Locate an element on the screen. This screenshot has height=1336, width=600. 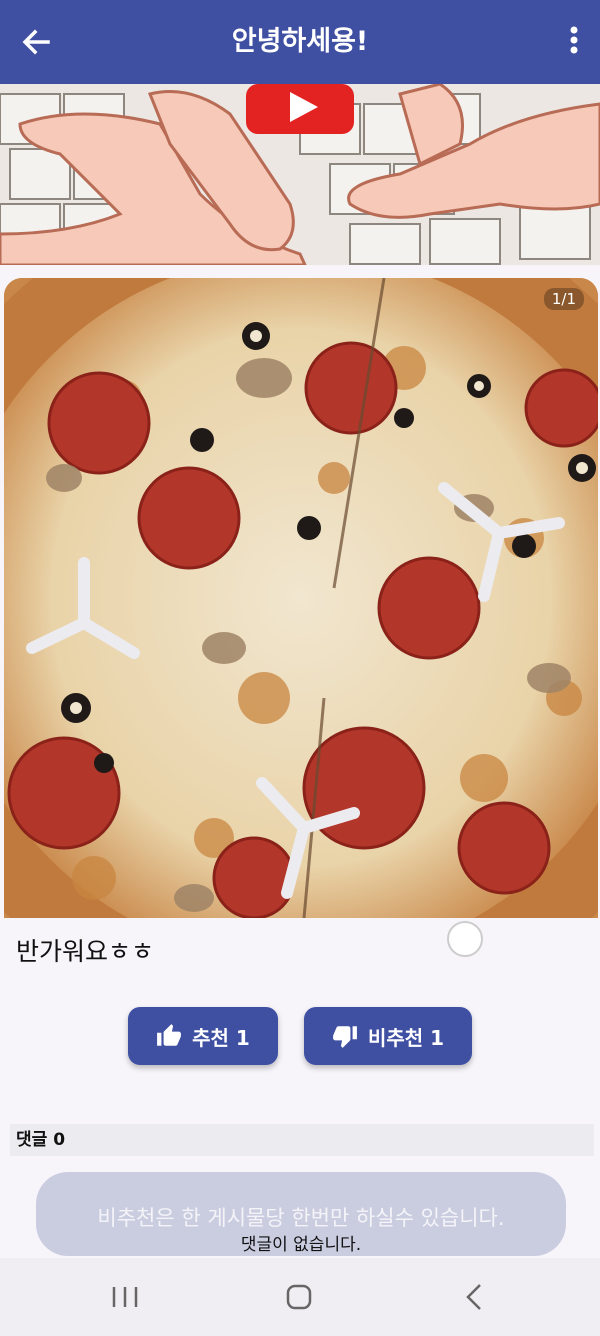
back-chevron-icon is located at coordinates (475, 1297).